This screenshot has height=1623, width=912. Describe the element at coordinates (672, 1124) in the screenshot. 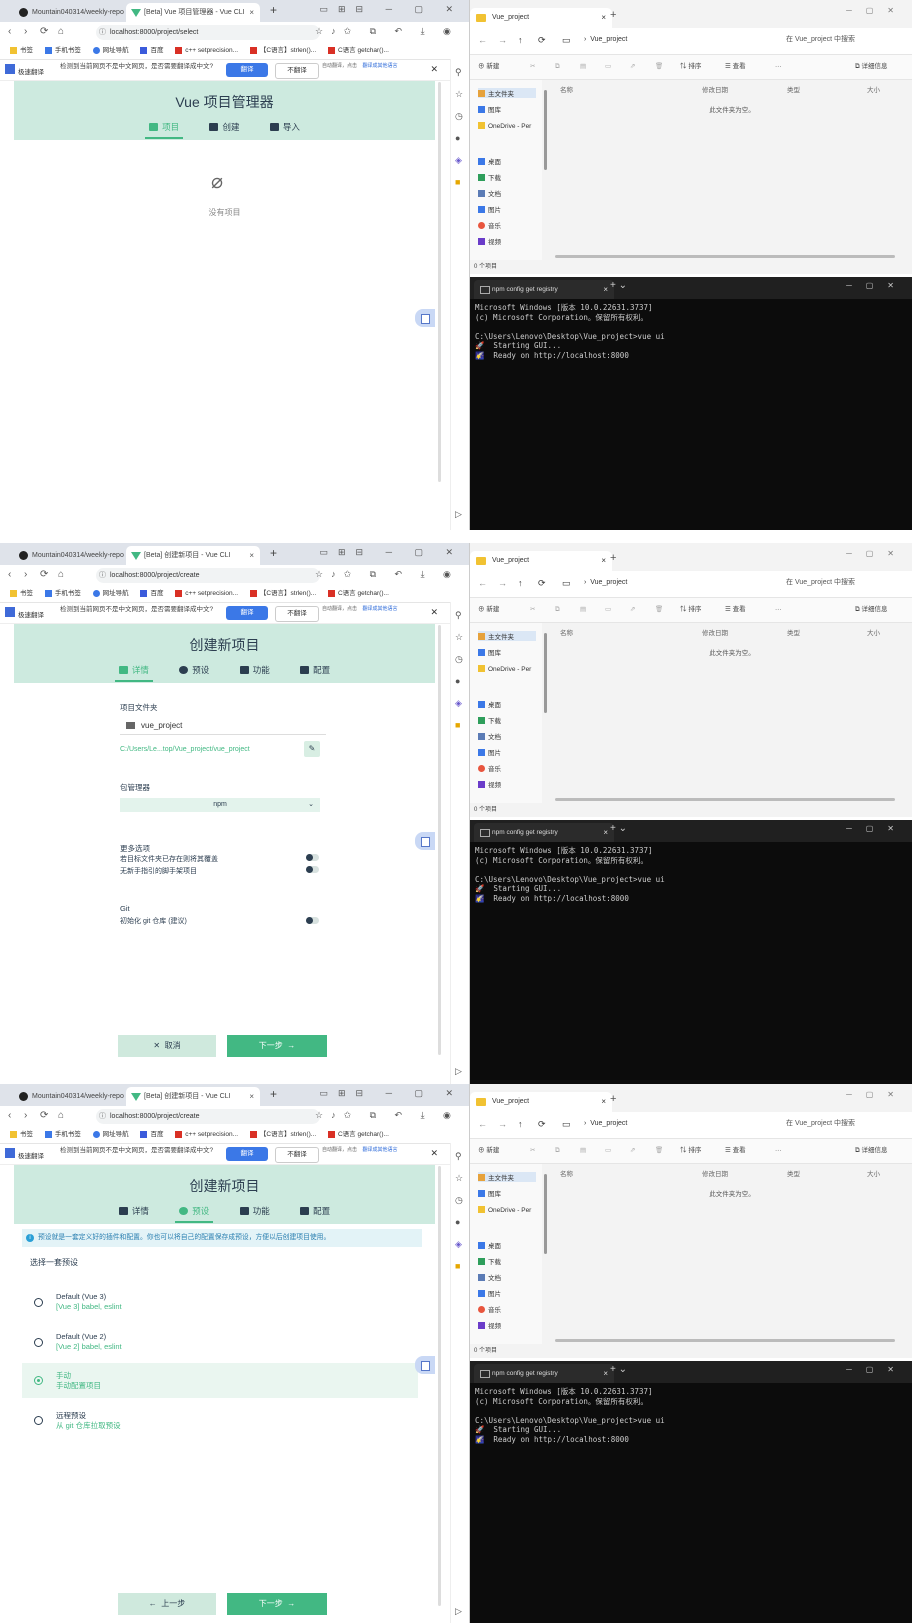

I see `path-breadcrumb: › Vue_project` at that location.